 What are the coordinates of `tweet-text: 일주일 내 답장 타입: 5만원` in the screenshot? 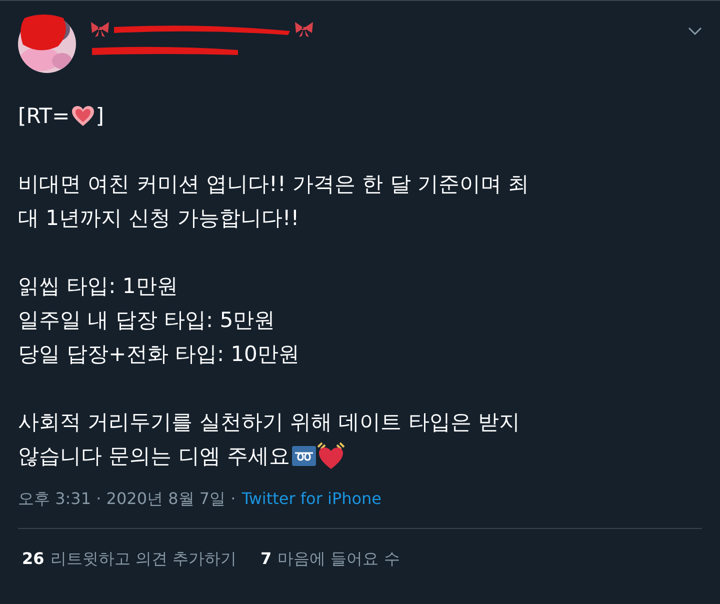 It's located at (147, 320).